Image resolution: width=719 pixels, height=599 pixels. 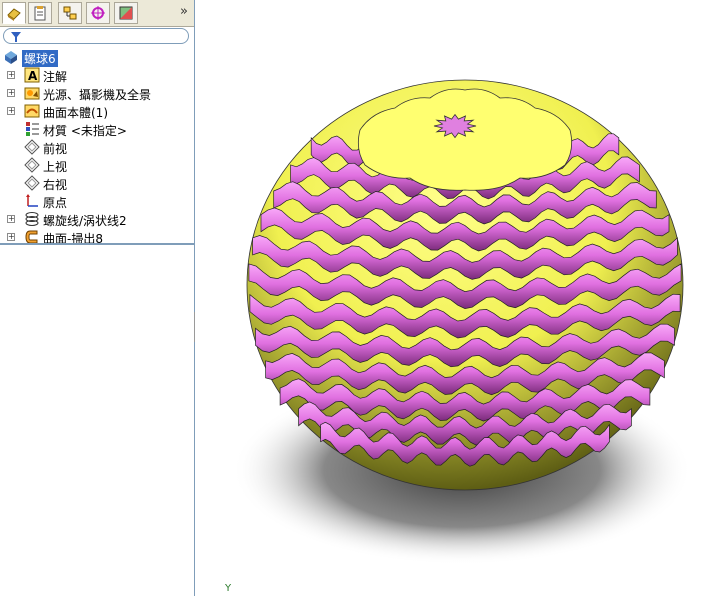 I want to click on tree-item-label: 光源、攝影機及全景, so click(x=97, y=95).